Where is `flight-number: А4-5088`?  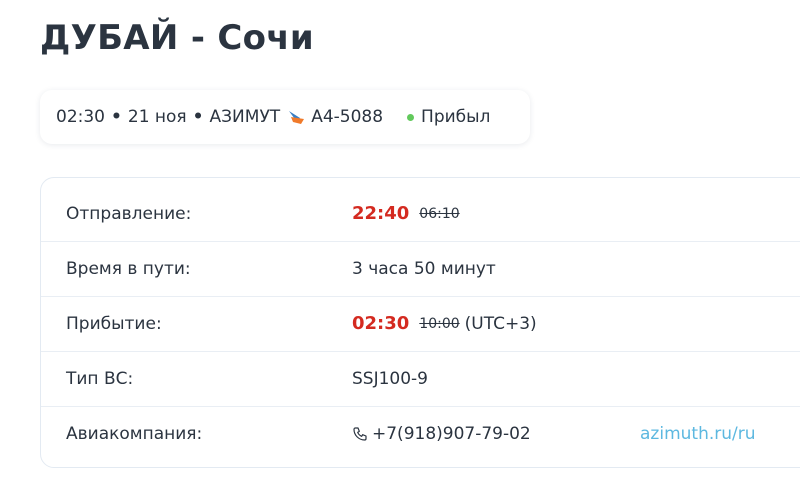 flight-number: А4-5088 is located at coordinates (347, 117).